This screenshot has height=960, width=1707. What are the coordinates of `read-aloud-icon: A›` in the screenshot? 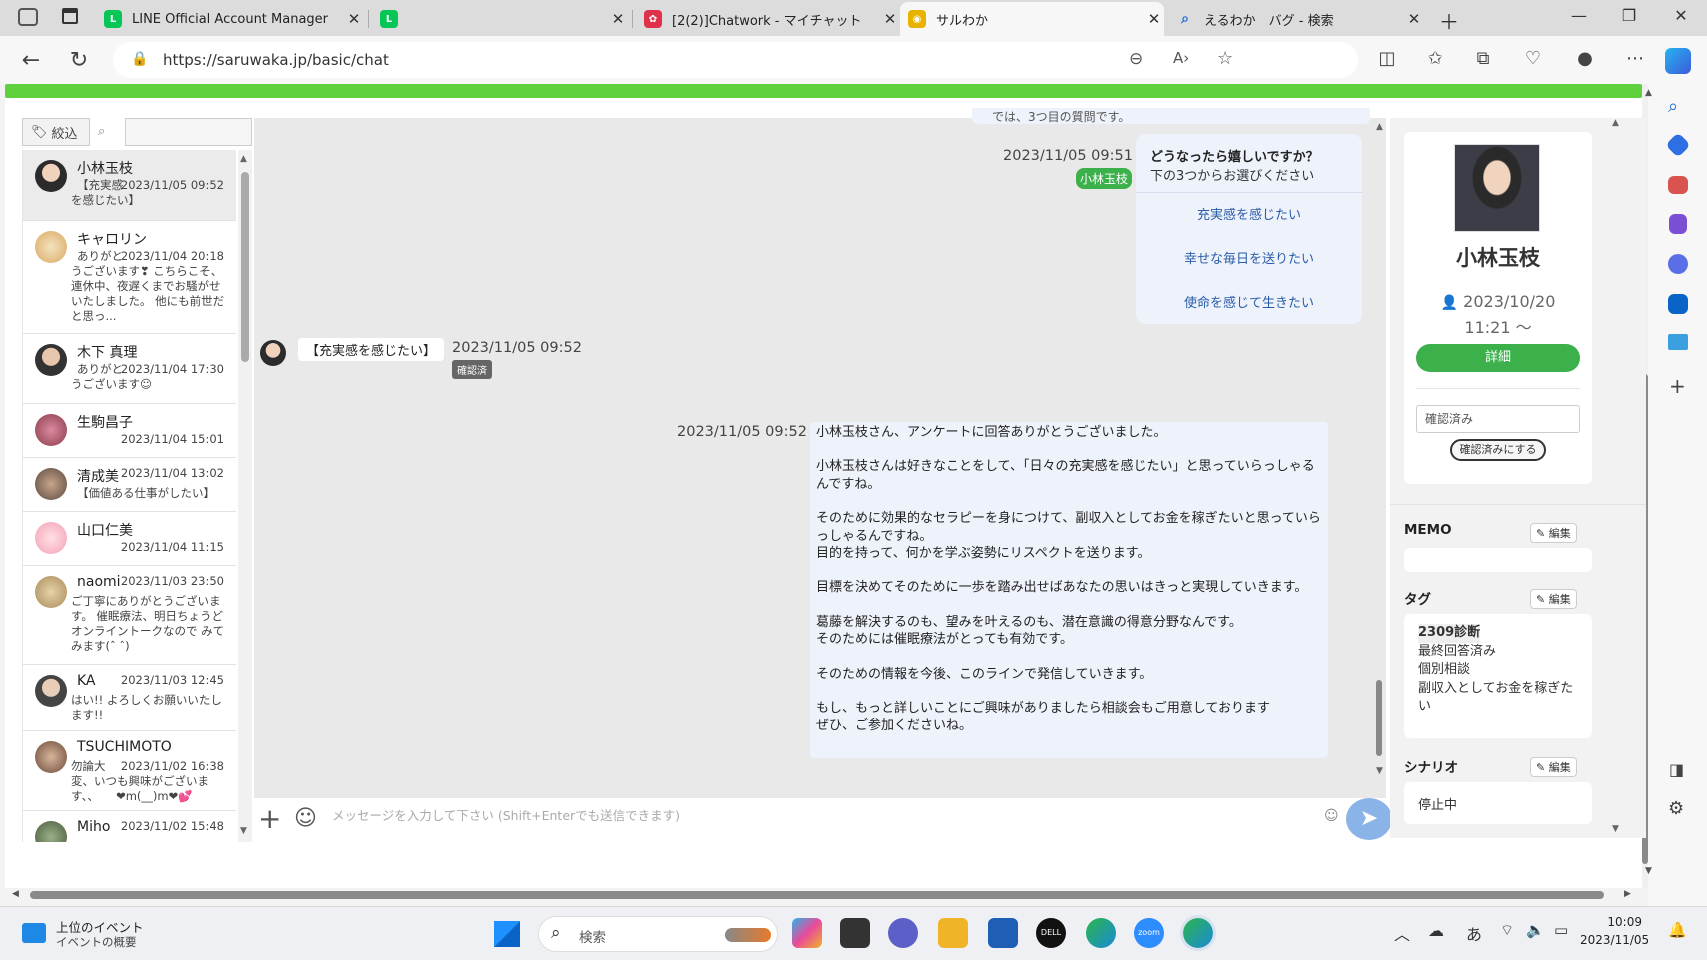 It's located at (1181, 58).